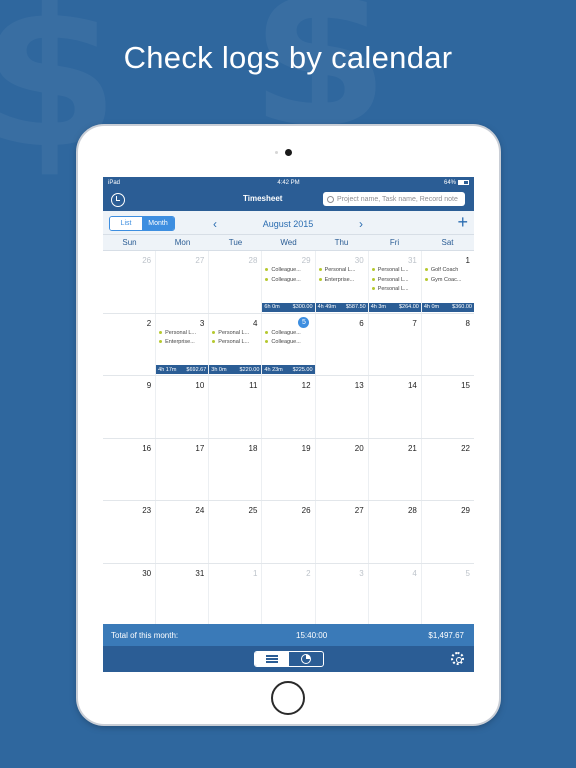  I want to click on calendar-day-cell: 4 Personal L... Personal L... 3h 0m $220.00, so click(236, 344).